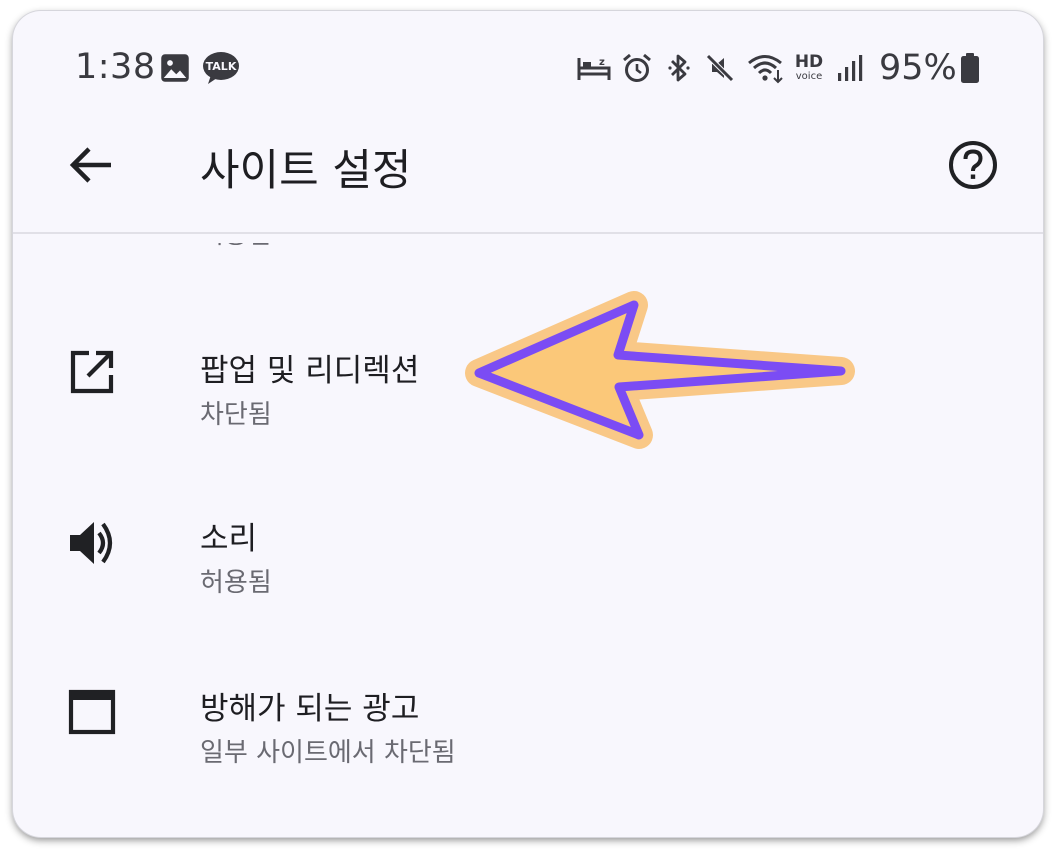 Image resolution: width=1056 pixels, height=853 pixels. What do you see at coordinates (766, 68) in the screenshot?
I see `wifi-icon` at bounding box center [766, 68].